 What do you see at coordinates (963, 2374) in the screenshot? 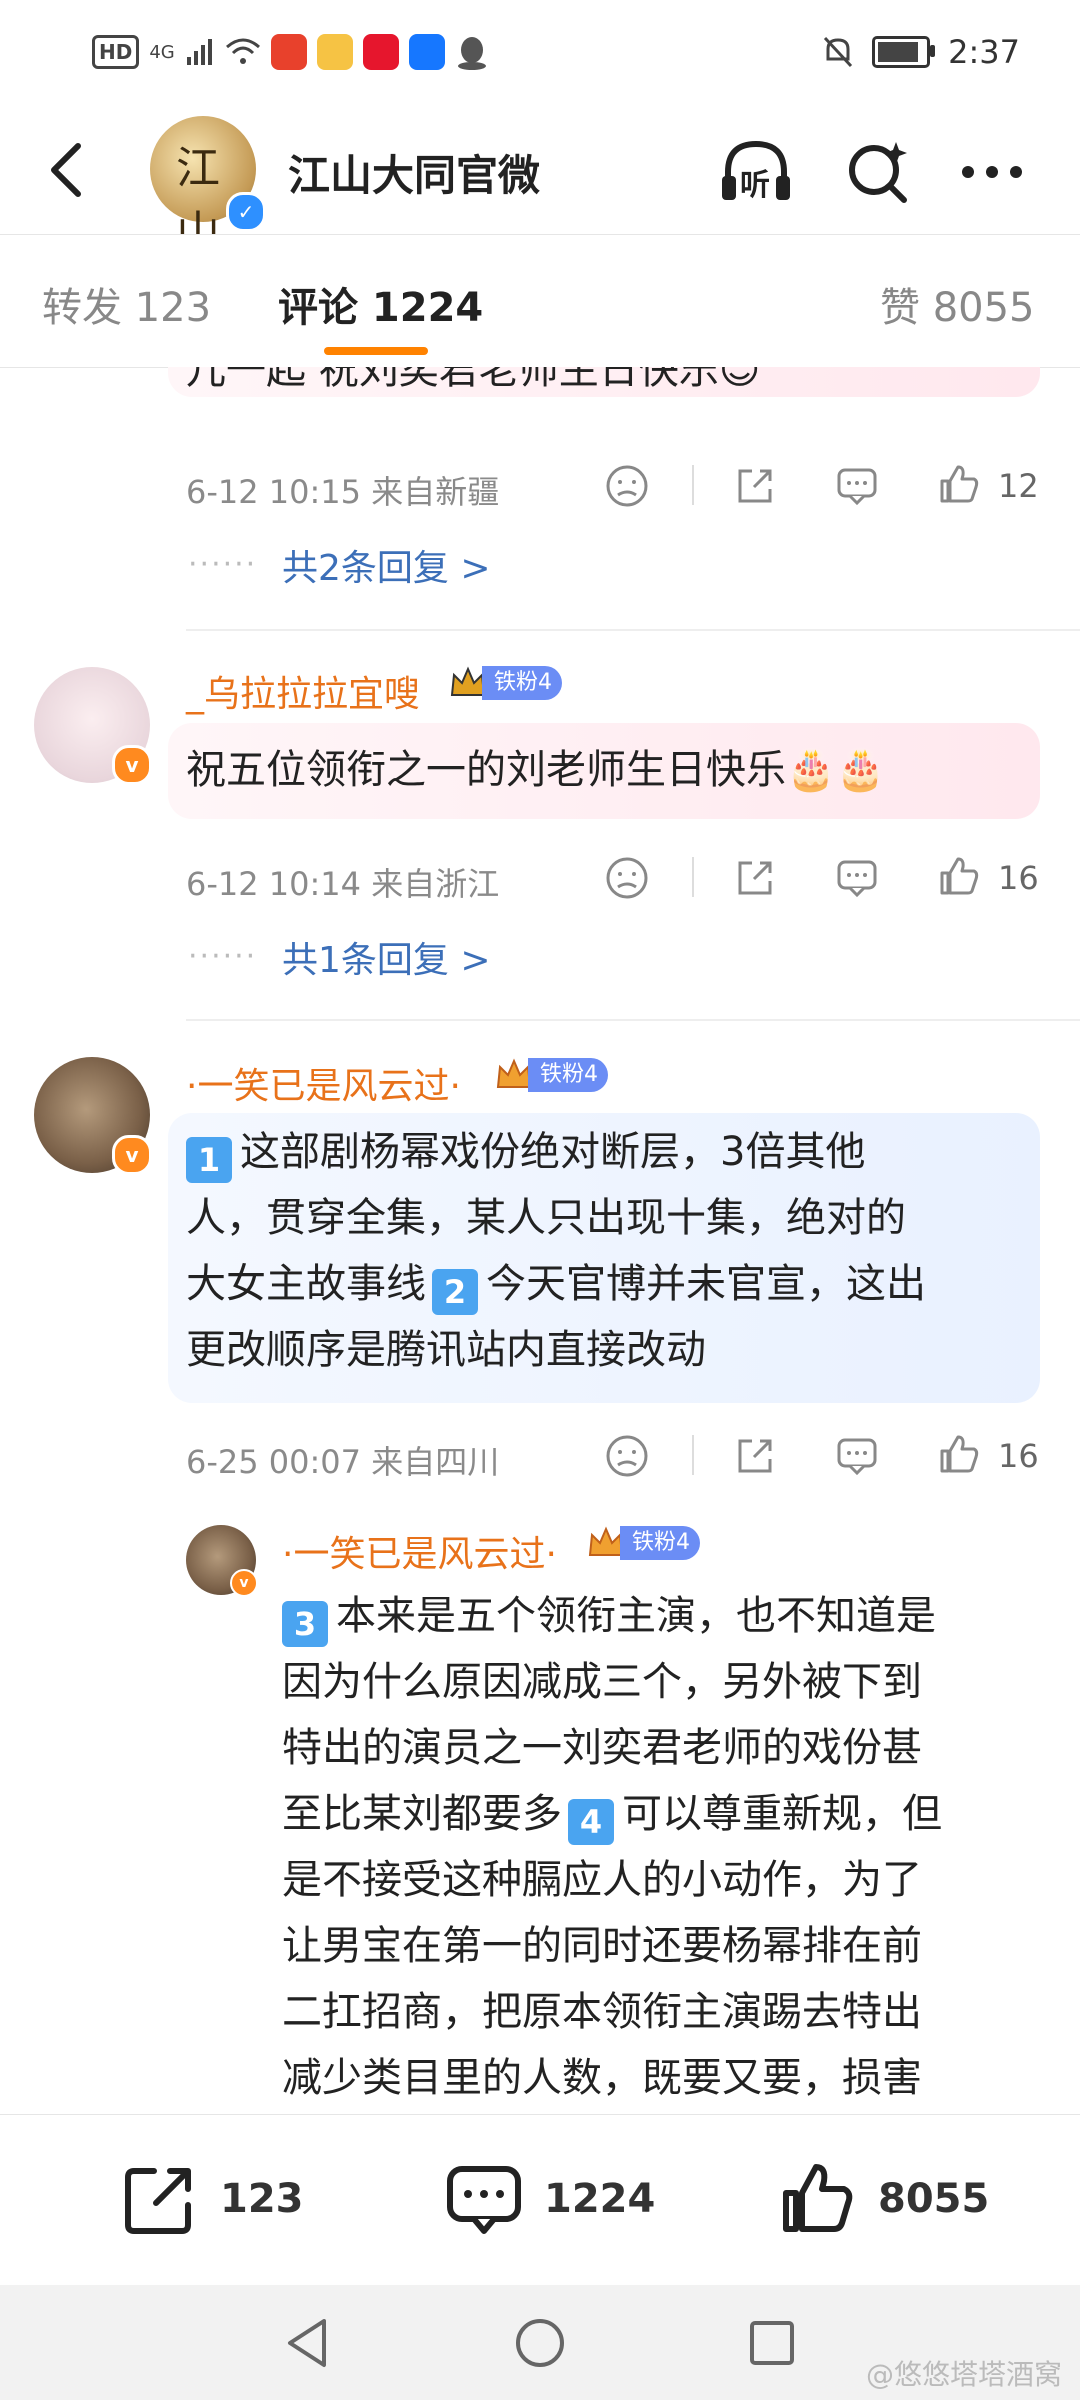
I see `watermark: @悠悠塔塔酒窝` at bounding box center [963, 2374].